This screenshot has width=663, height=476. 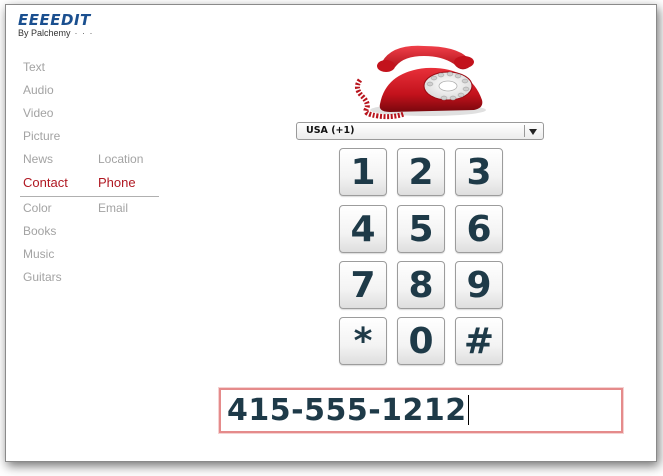 I want to click on subnav-item-location: Location, so click(x=120, y=159).